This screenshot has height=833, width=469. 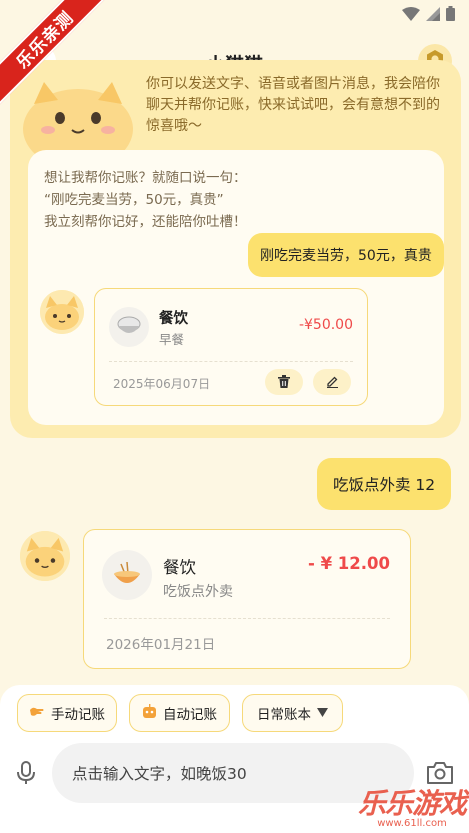 I want to click on user-message-text: 吃饭点外卖 12, so click(x=384, y=485).